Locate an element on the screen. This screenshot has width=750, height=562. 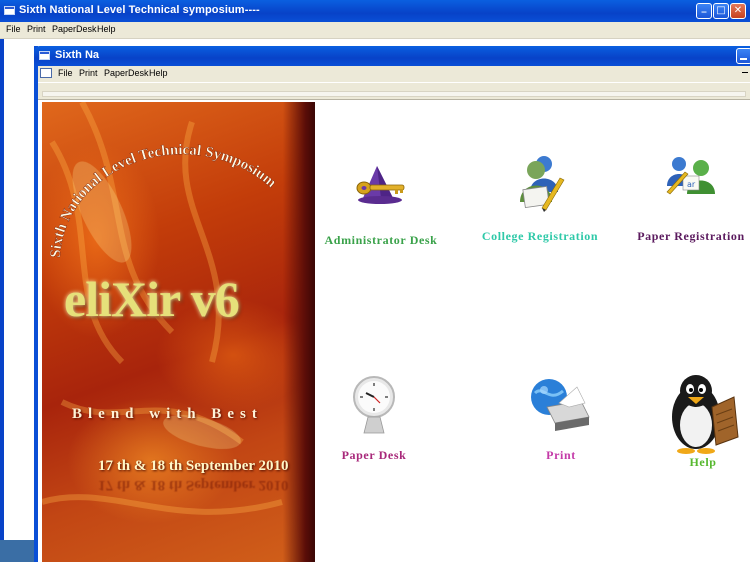
maximize-button: □ is located at coordinates (721, 11).